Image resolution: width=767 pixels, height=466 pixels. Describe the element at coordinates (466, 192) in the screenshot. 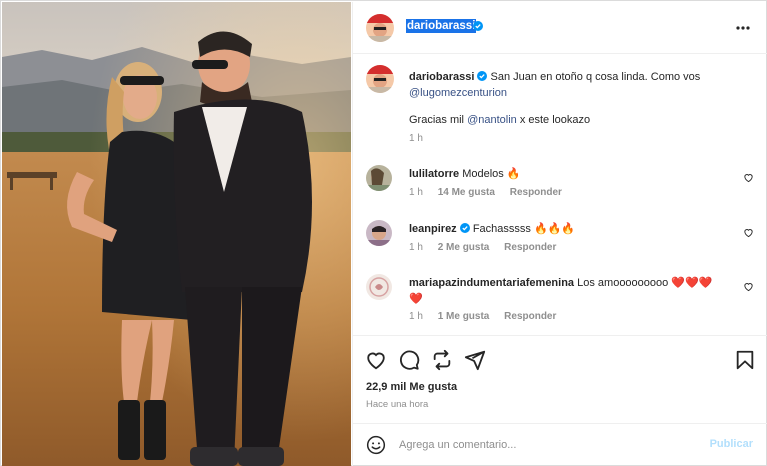

I see `comment-likes-link: 14 Me gusta` at that location.